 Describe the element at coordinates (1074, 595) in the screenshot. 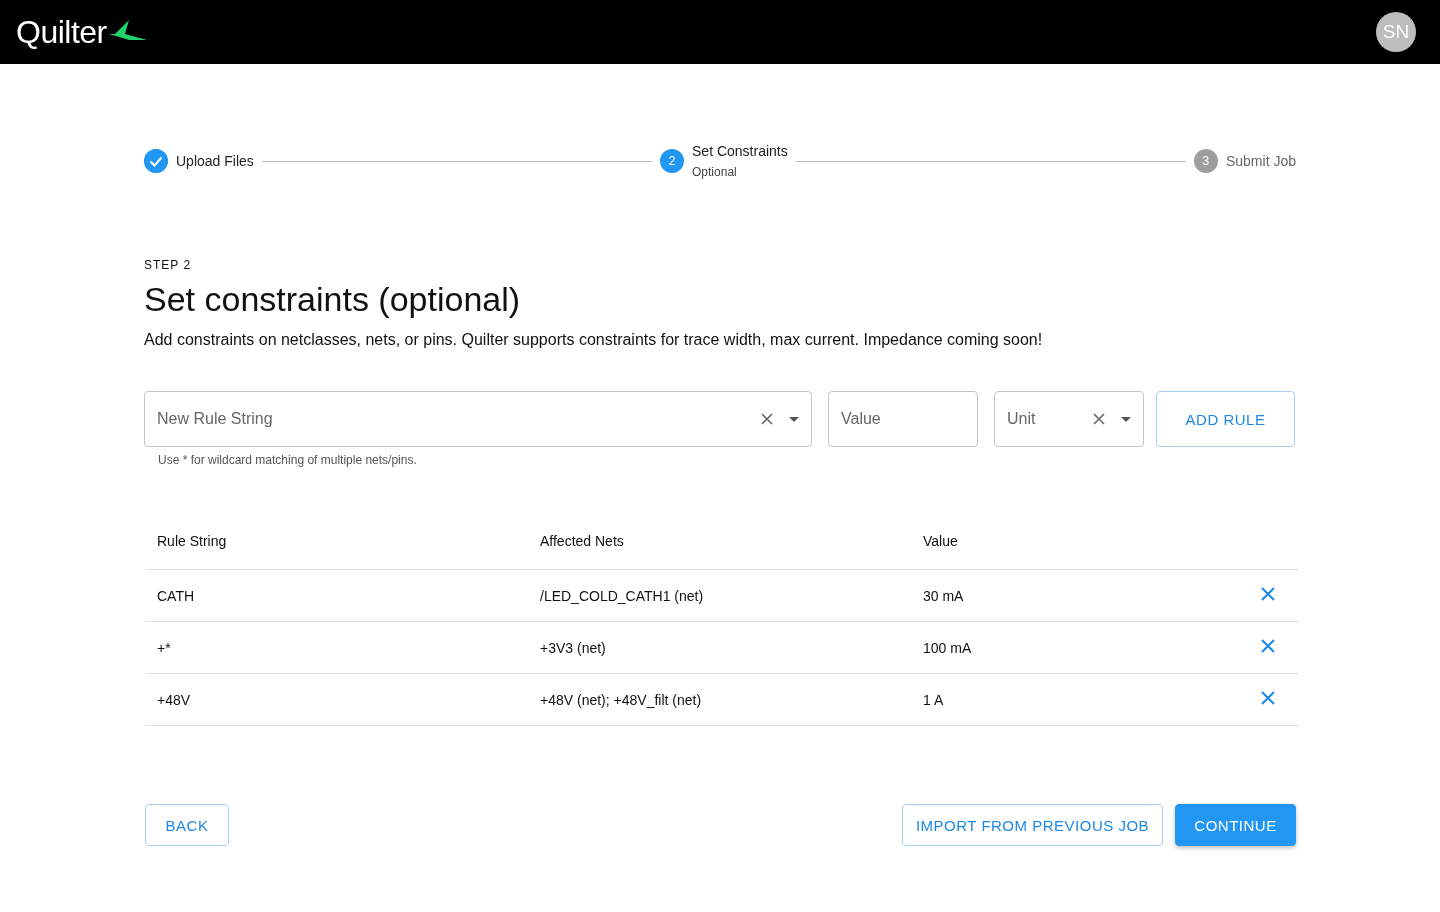

I see `table-cell: 30 mA` at that location.